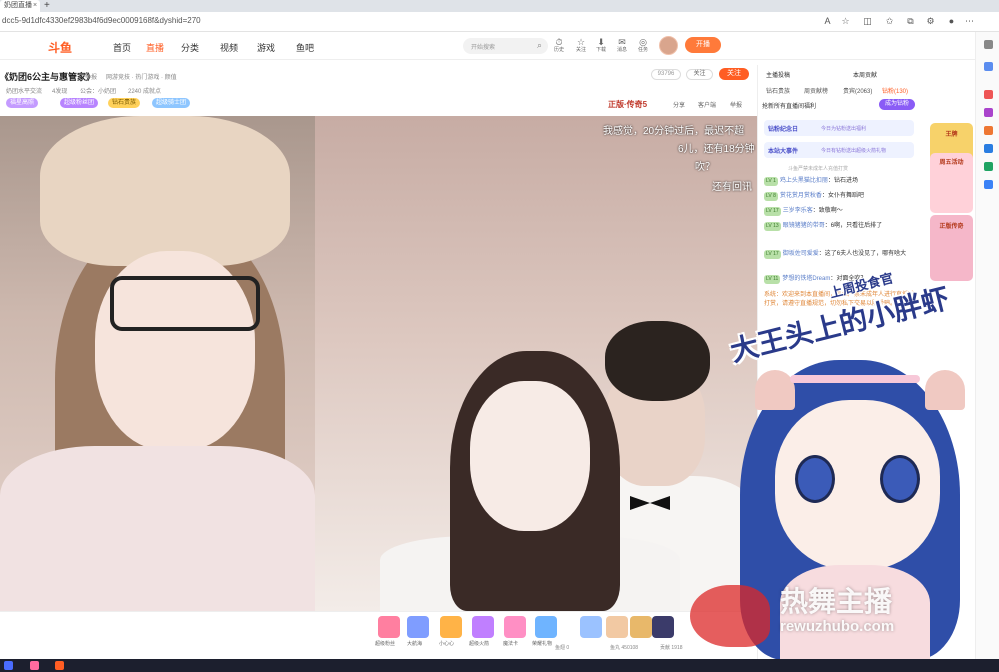 This screenshot has height=672, width=999. What do you see at coordinates (505, 46) in the screenshot?
I see `search-box: 开始搜索 ⌕` at bounding box center [505, 46].